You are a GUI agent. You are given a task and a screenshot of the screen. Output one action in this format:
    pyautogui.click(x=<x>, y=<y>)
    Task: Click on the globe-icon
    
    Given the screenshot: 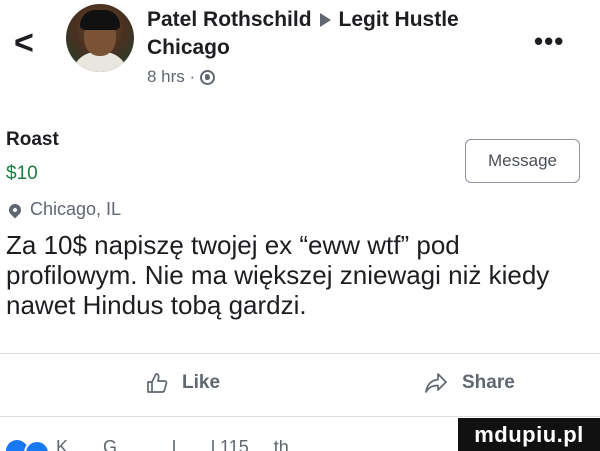 What is the action you would take?
    pyautogui.click(x=208, y=77)
    